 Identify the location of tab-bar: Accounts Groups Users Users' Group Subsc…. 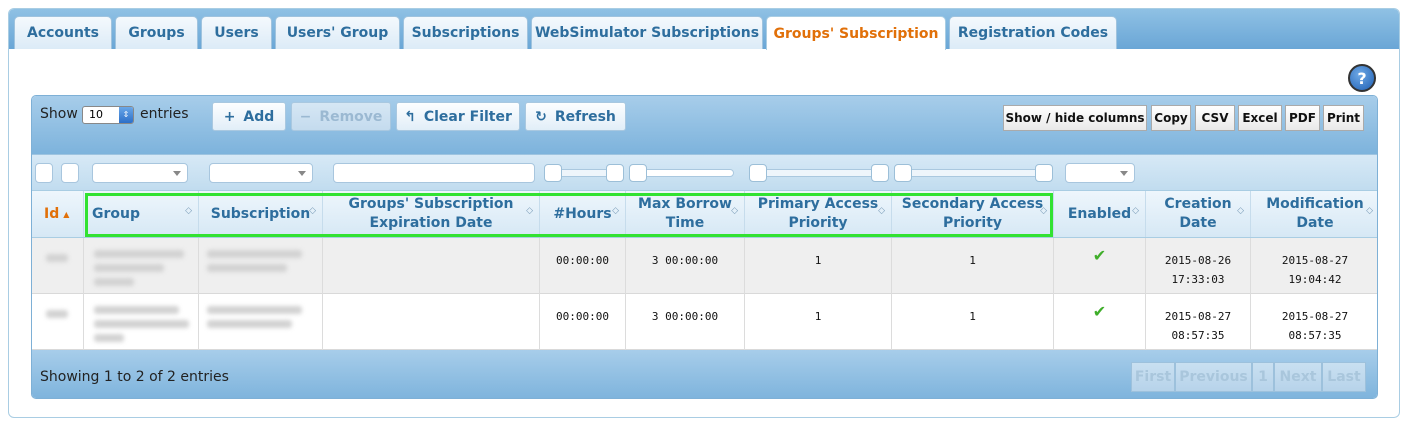
(704, 29).